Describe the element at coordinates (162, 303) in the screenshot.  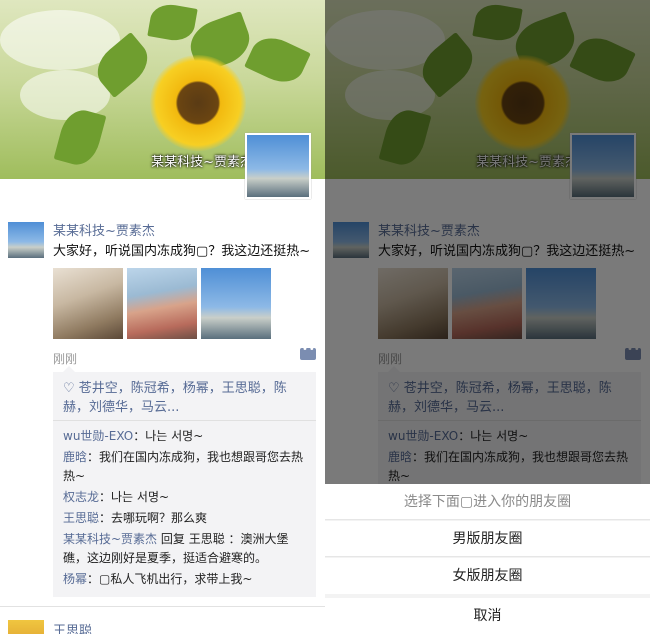
I see `post-photo-group` at that location.